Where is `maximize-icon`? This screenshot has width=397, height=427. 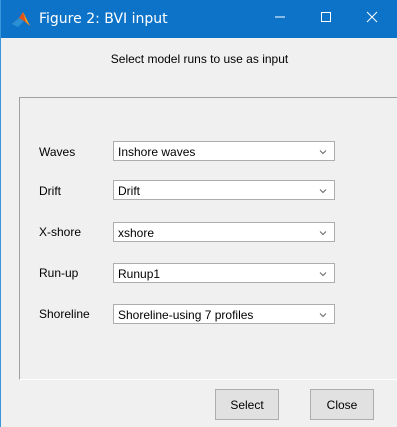
maximize-icon is located at coordinates (326, 19).